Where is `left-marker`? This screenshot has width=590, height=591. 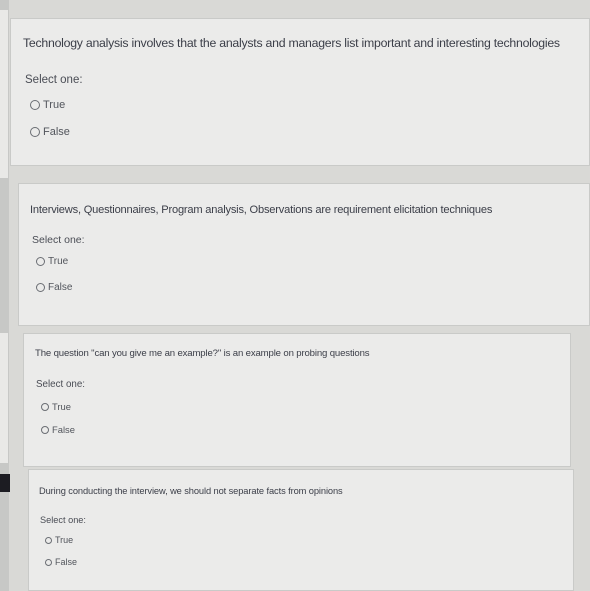
left-marker is located at coordinates (5, 483).